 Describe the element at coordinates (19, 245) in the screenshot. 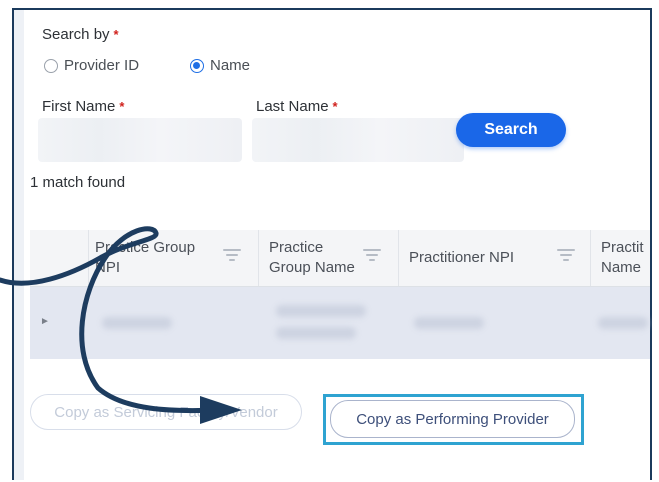

I see `panel-left-rule` at that location.